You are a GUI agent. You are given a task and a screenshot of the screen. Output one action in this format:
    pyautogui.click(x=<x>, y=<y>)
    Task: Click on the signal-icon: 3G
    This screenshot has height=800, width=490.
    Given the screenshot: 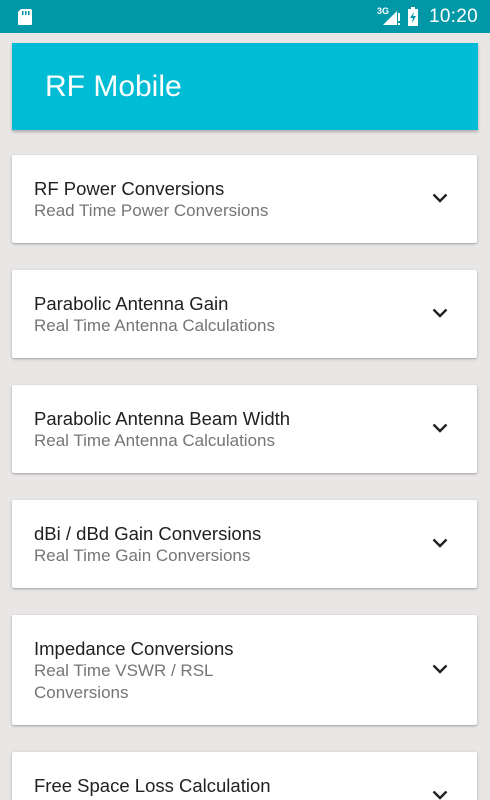 What is the action you would take?
    pyautogui.click(x=389, y=16)
    